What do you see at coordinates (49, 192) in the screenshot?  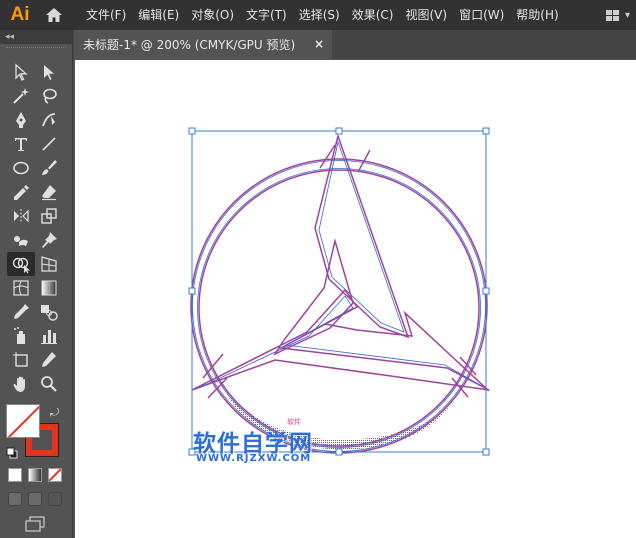 I see `eraser-icon` at bounding box center [49, 192].